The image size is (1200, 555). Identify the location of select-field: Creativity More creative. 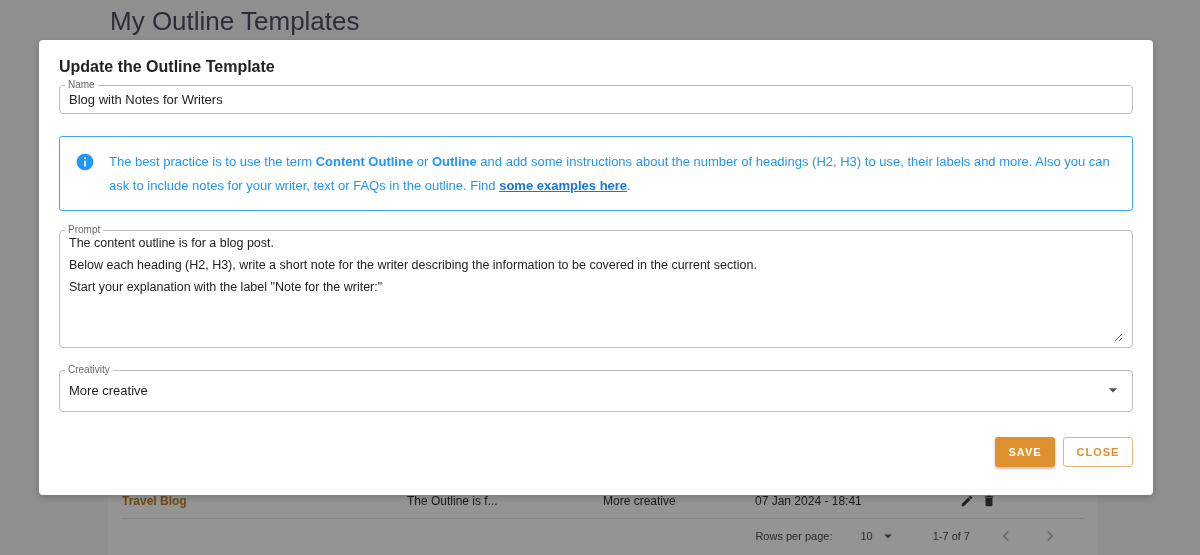
(596, 388).